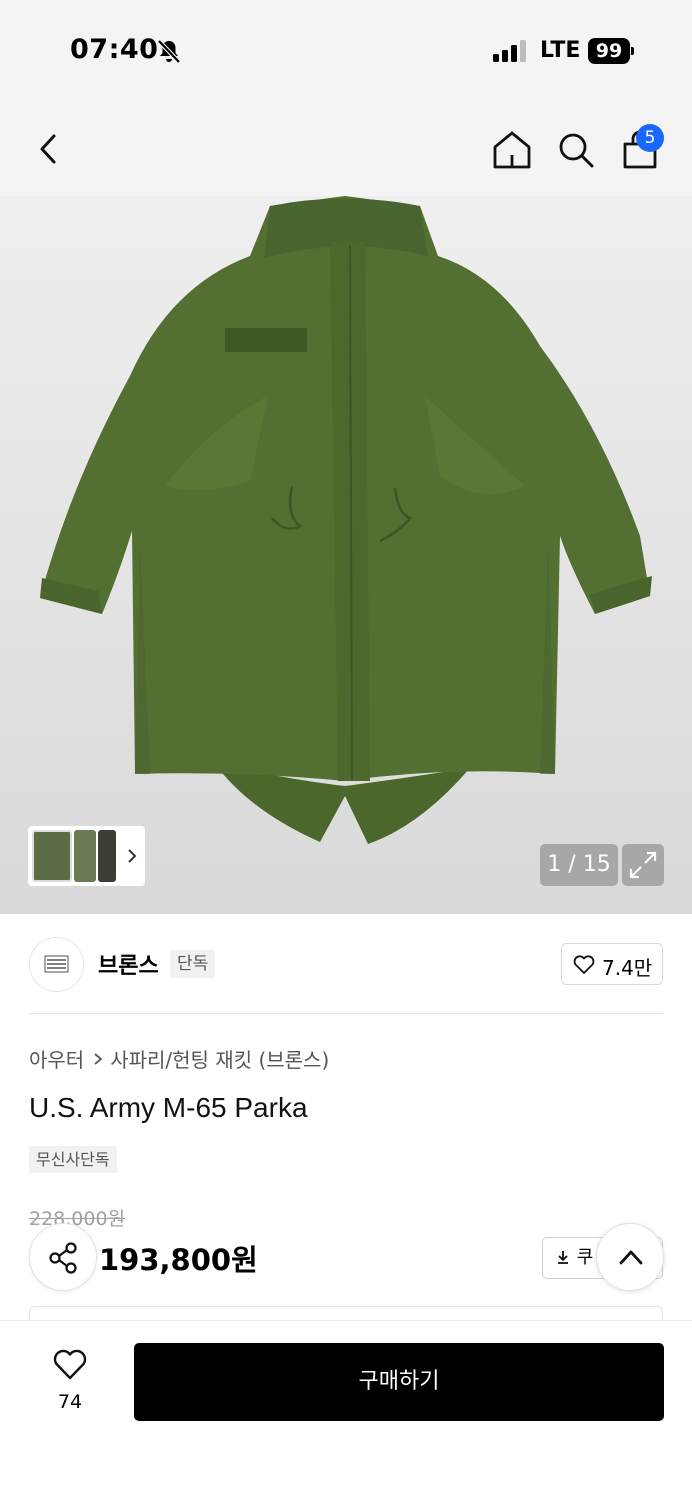  What do you see at coordinates (193, 964) in the screenshot?
I see `exclusive-tag: 단독` at bounding box center [193, 964].